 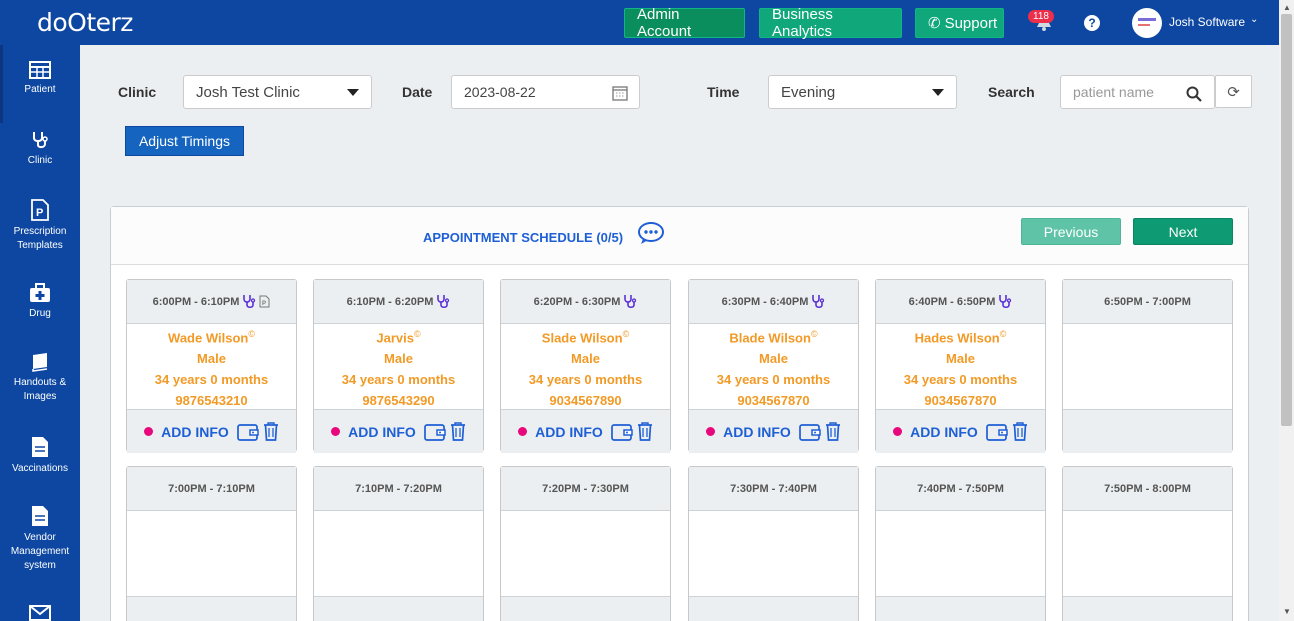 I want to click on calendar-icon, so click(x=620, y=93).